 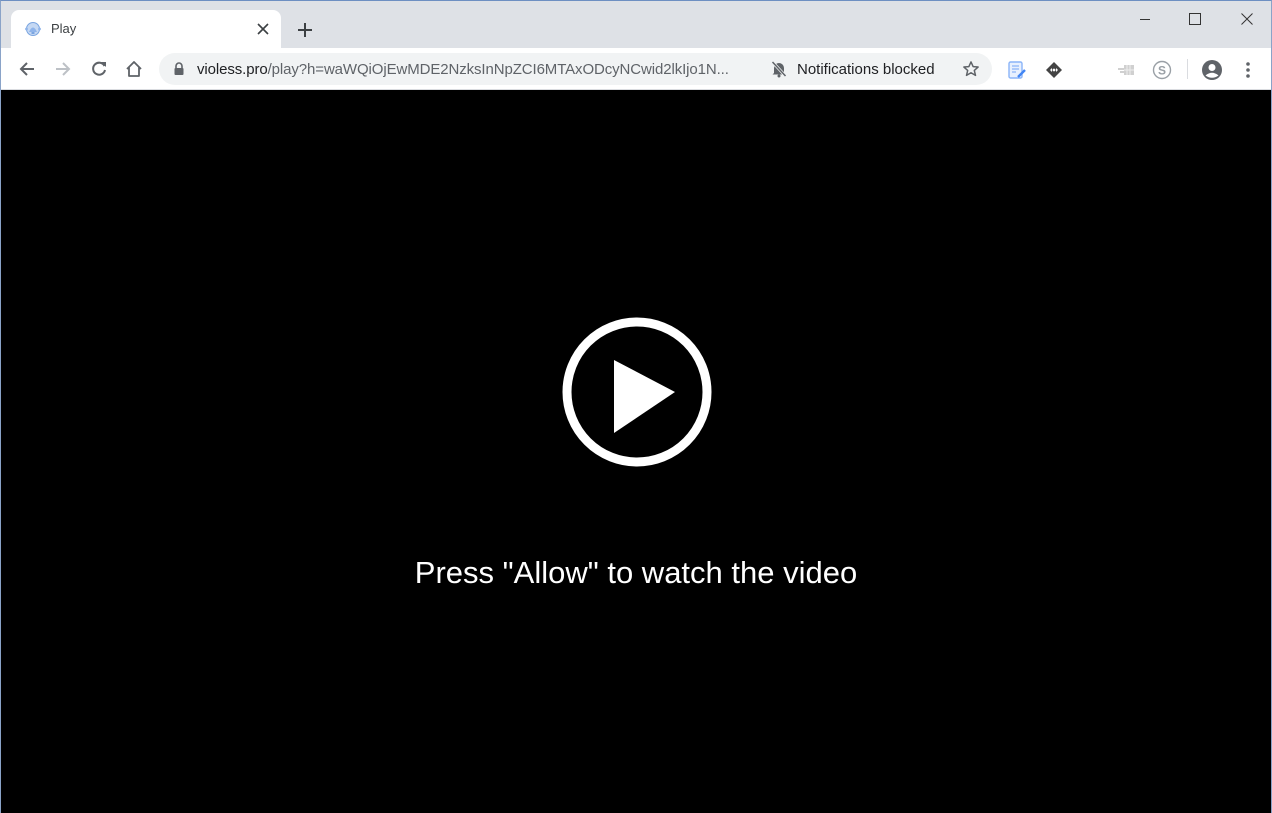 I want to click on notifications-blocked-label: Notifications blocked, so click(x=866, y=69).